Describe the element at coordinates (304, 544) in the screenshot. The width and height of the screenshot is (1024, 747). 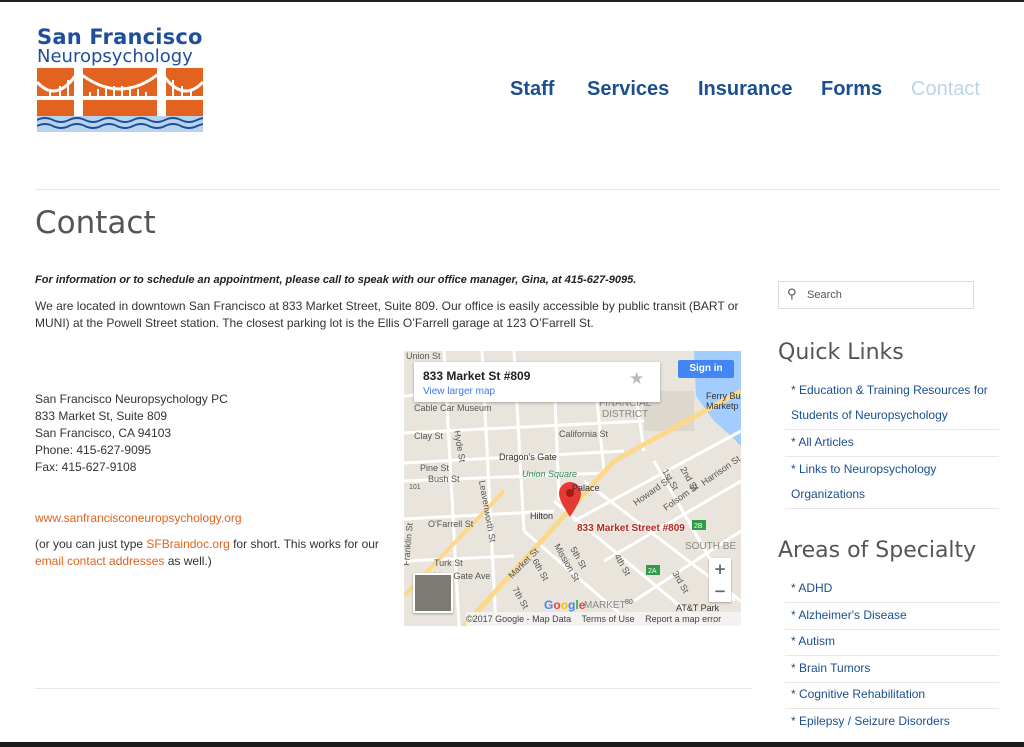
I see `note-text-middle: for short. This works for our` at that location.